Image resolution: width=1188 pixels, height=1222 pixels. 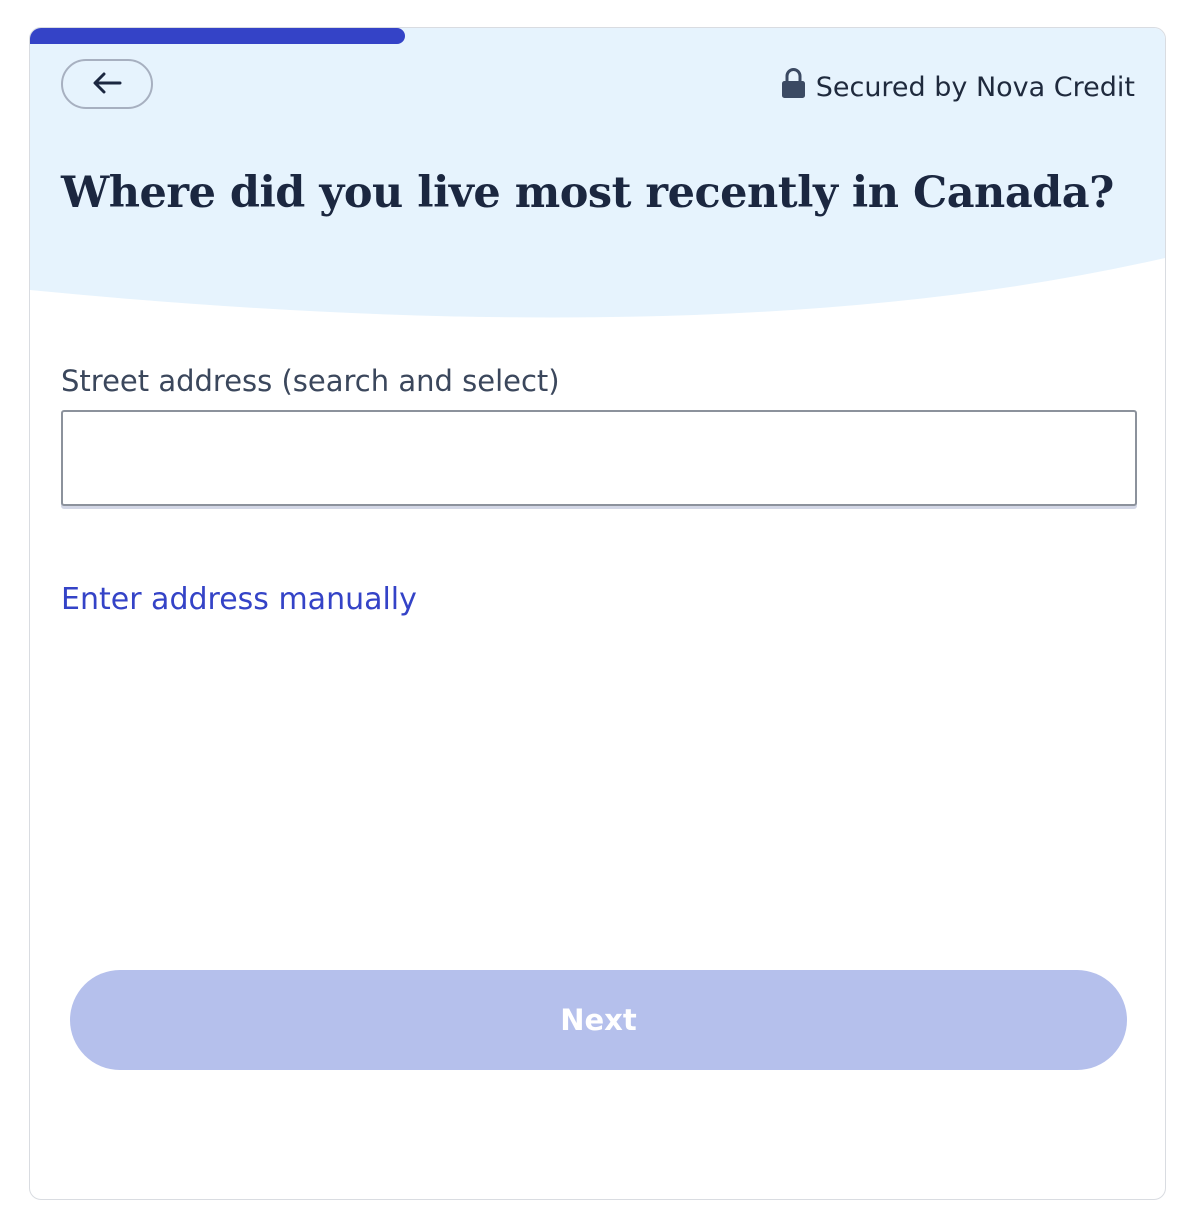 I want to click on back-button, so click(x=107, y=84).